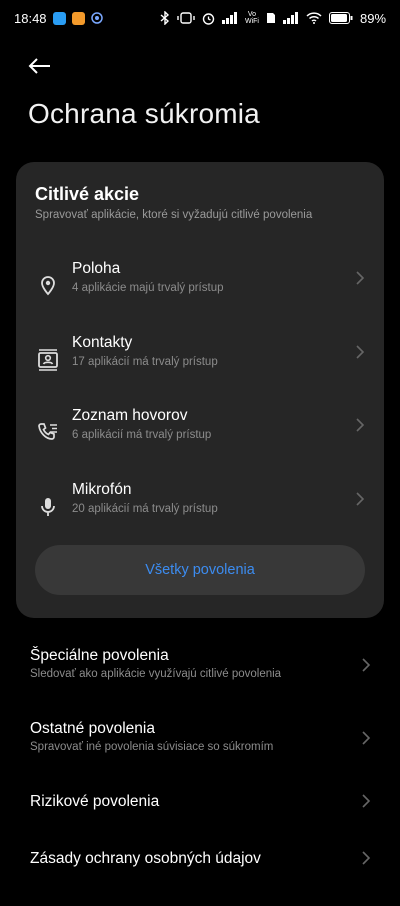  I want to click on permission-status: 4 aplikácie majú trvalý prístup, so click(148, 288).